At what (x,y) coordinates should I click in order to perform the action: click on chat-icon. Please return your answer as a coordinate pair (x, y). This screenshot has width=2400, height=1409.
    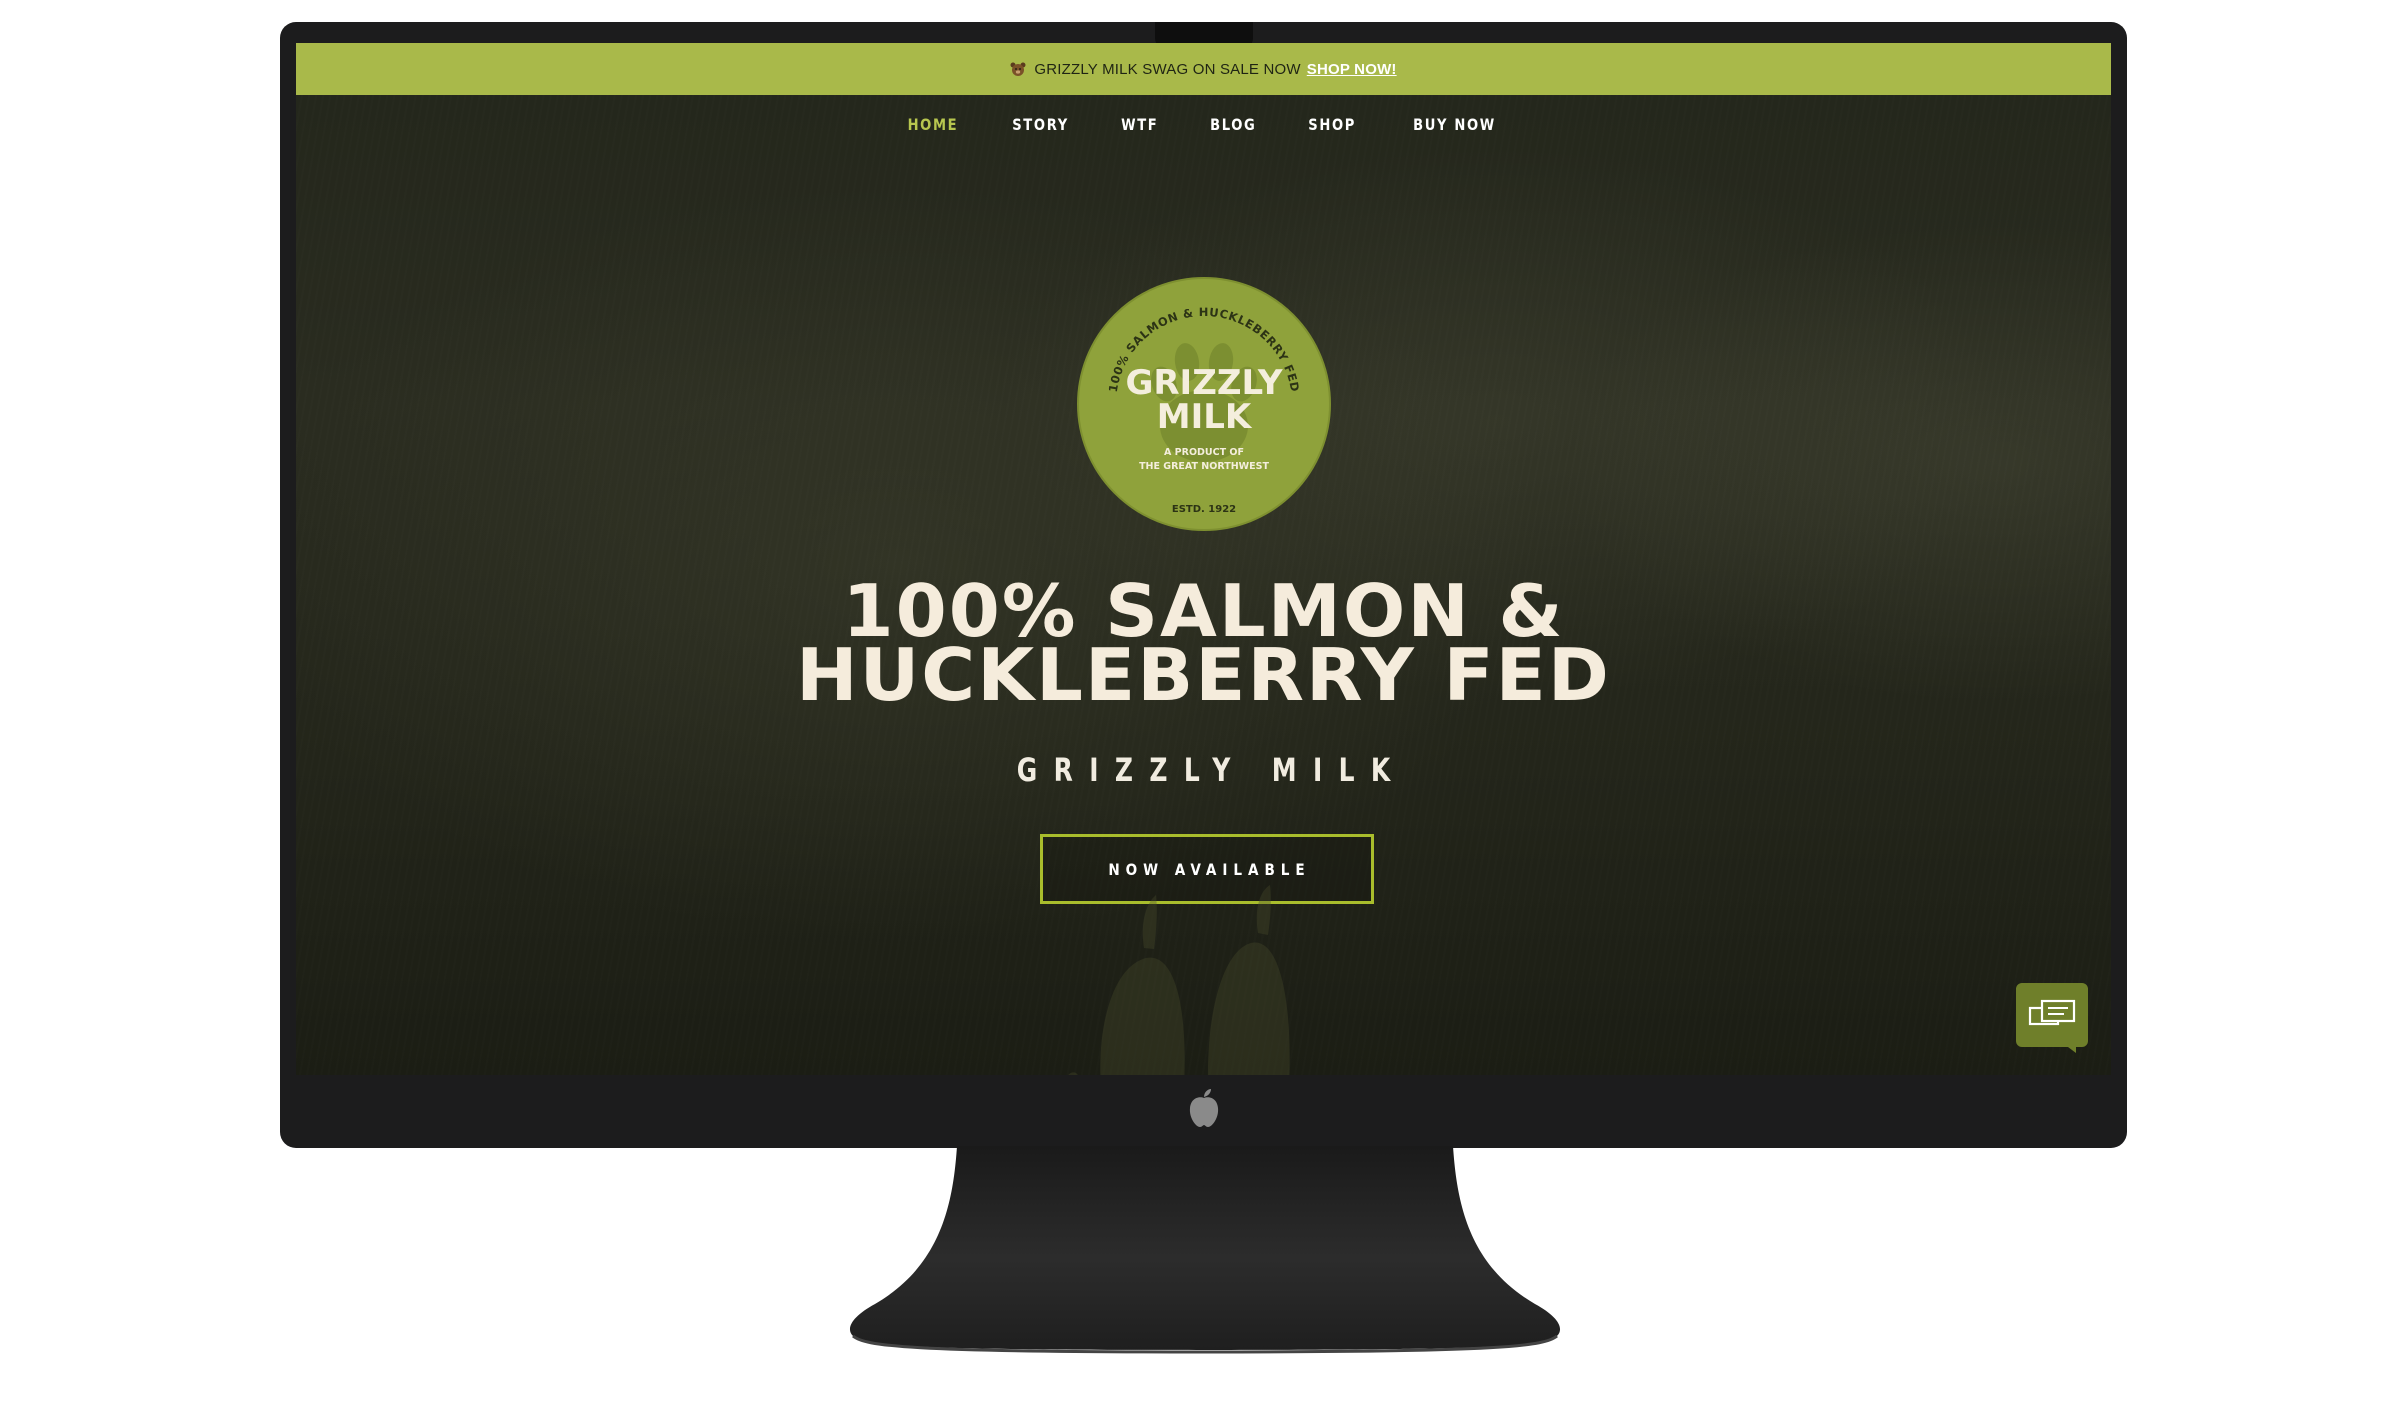
    Looking at the image, I should click on (2052, 1018).